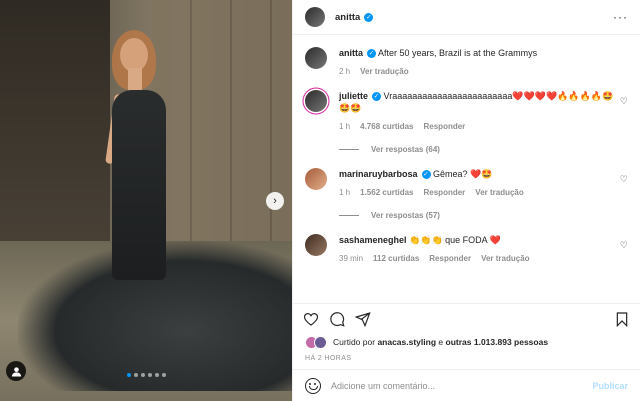  I want to click on bookmark-icon, so click(622, 319).